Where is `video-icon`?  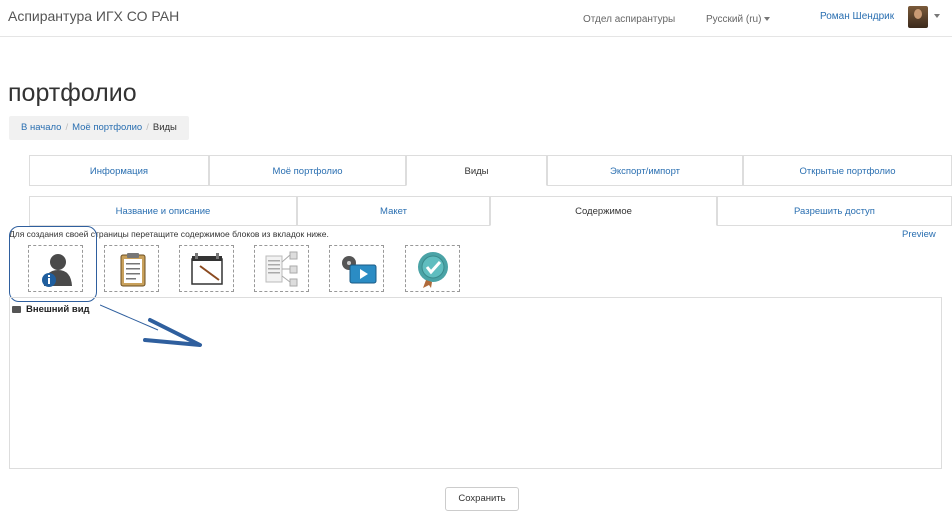 video-icon is located at coordinates (359, 270).